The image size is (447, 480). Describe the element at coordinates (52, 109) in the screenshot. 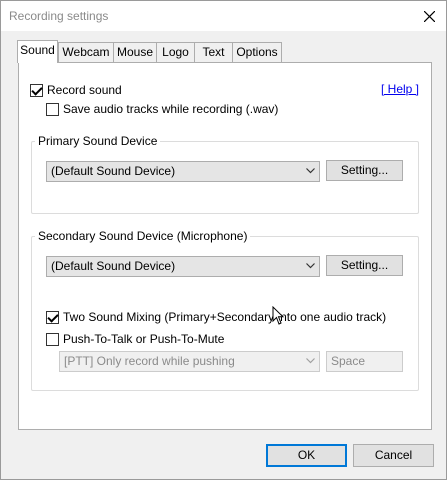

I see `save-wav-checkbox` at that location.